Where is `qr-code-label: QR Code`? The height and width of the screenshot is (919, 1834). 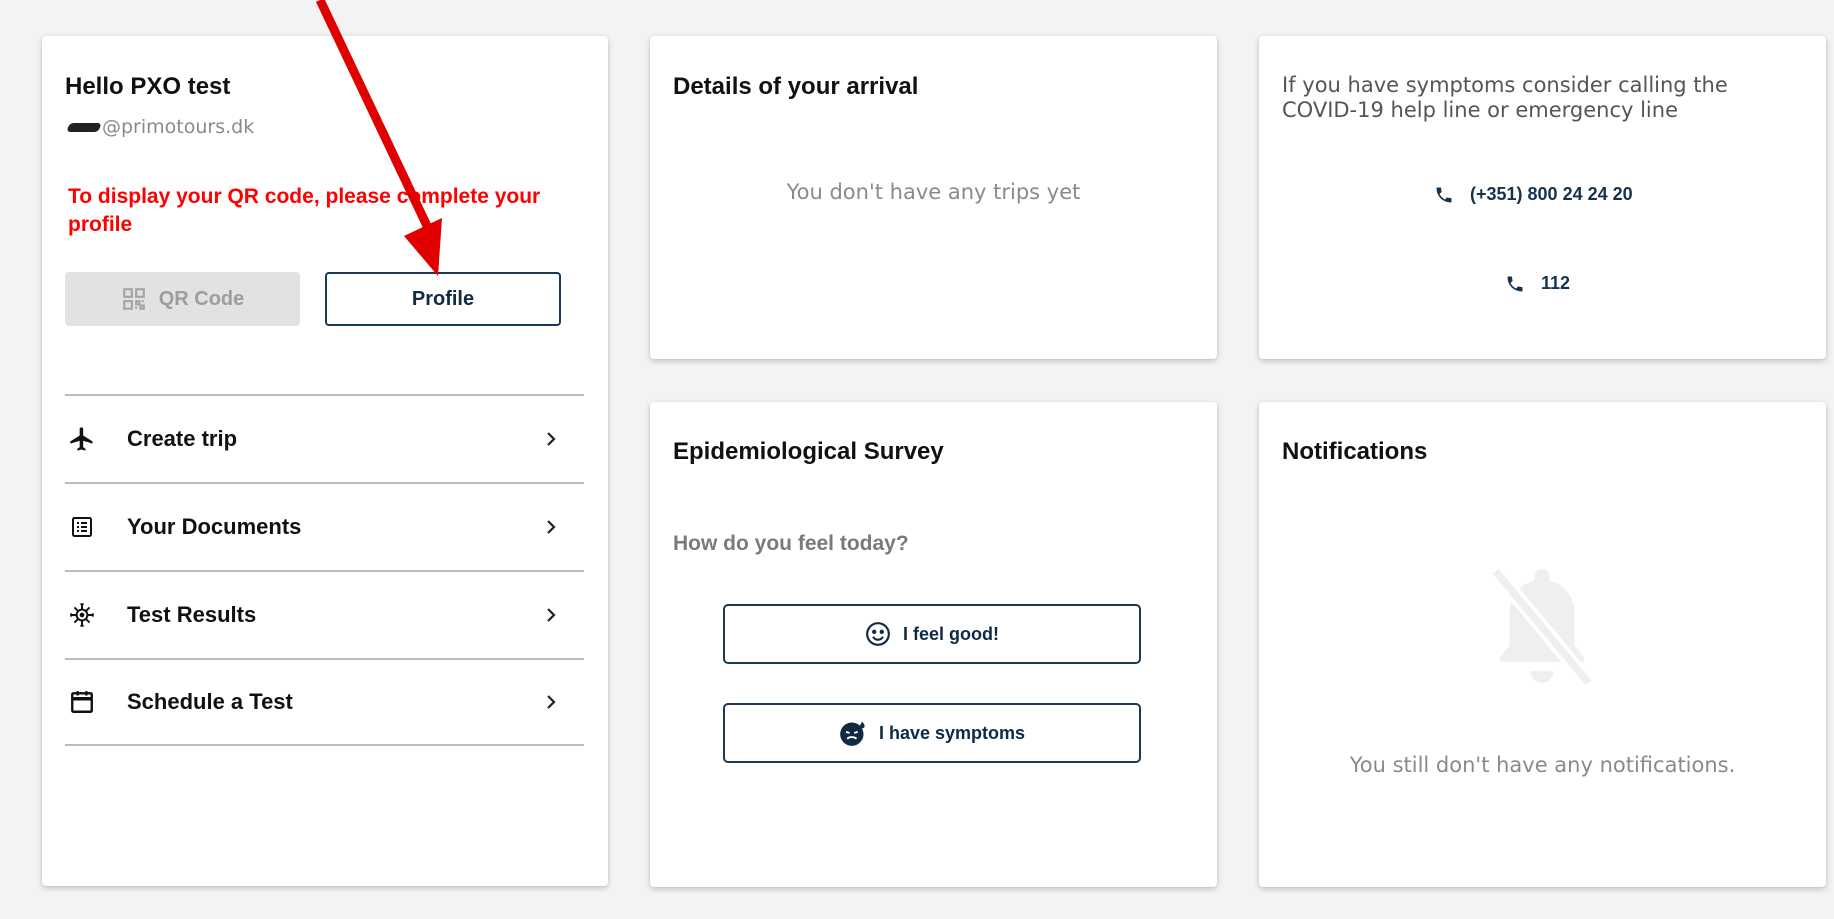 qr-code-label: QR Code is located at coordinates (201, 298).